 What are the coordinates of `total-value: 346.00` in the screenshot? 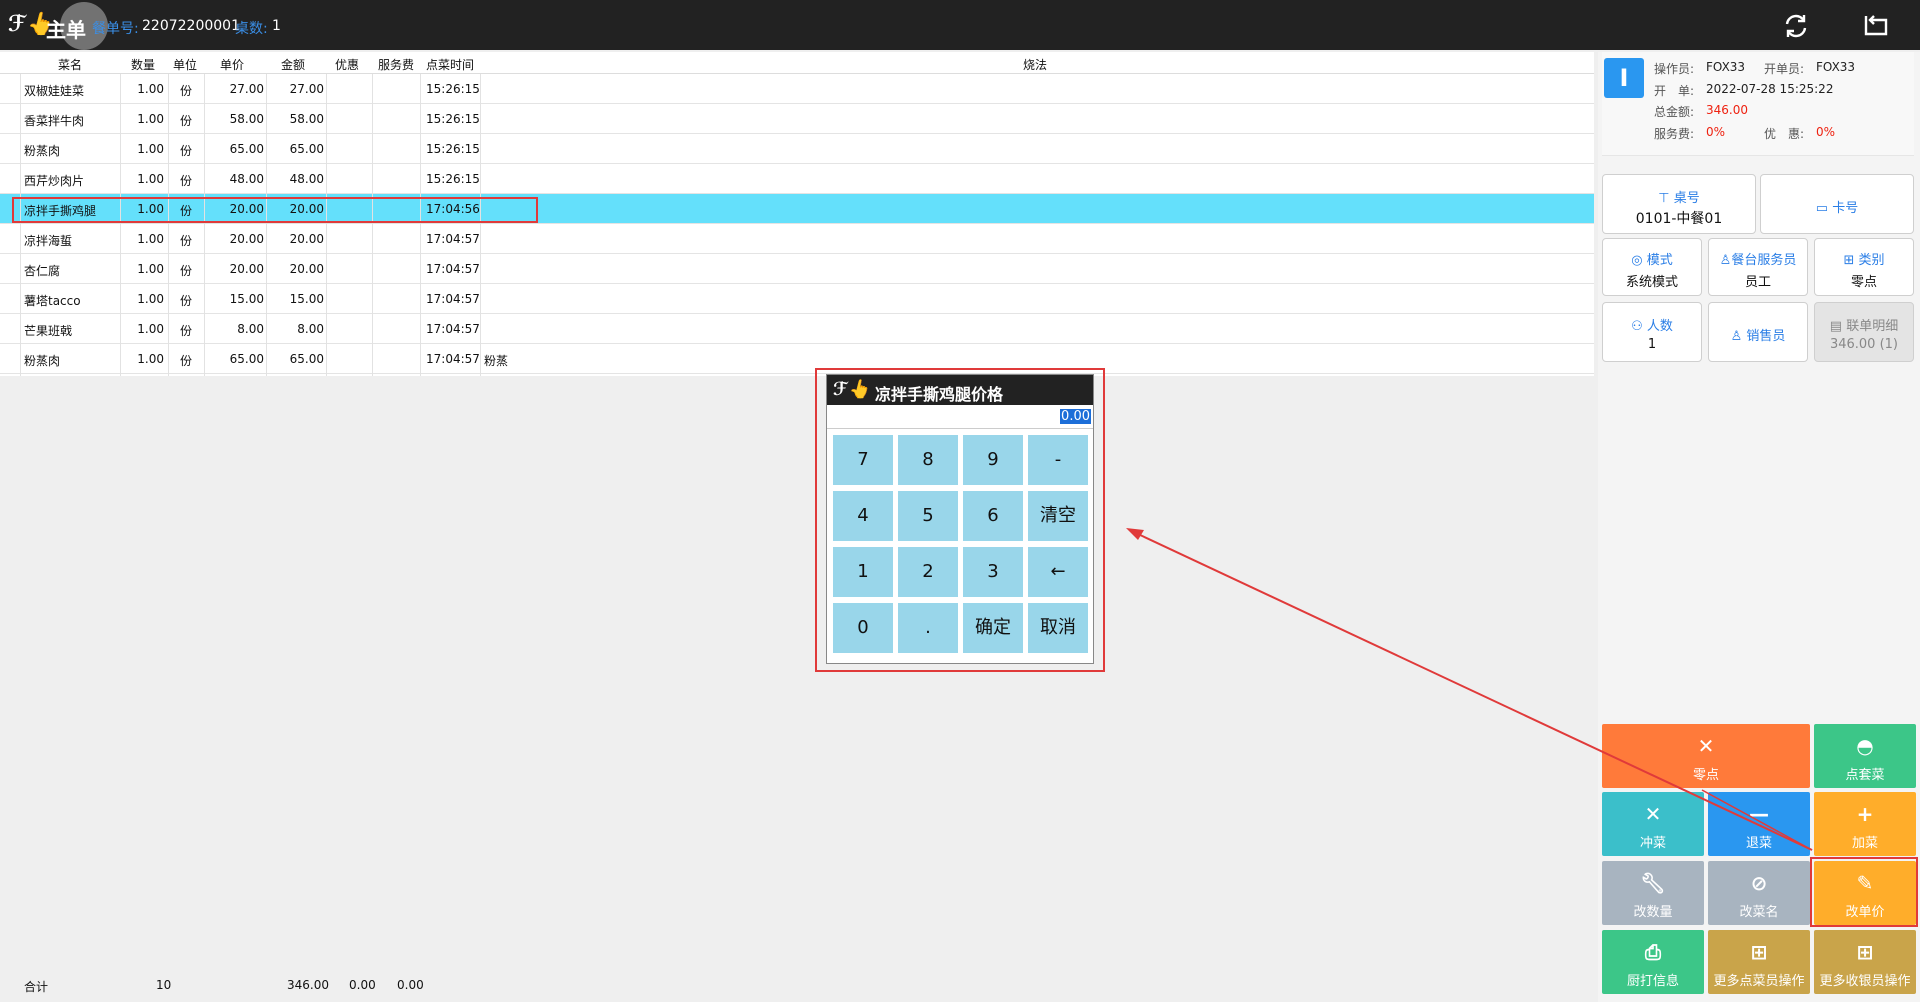 It's located at (1727, 110).